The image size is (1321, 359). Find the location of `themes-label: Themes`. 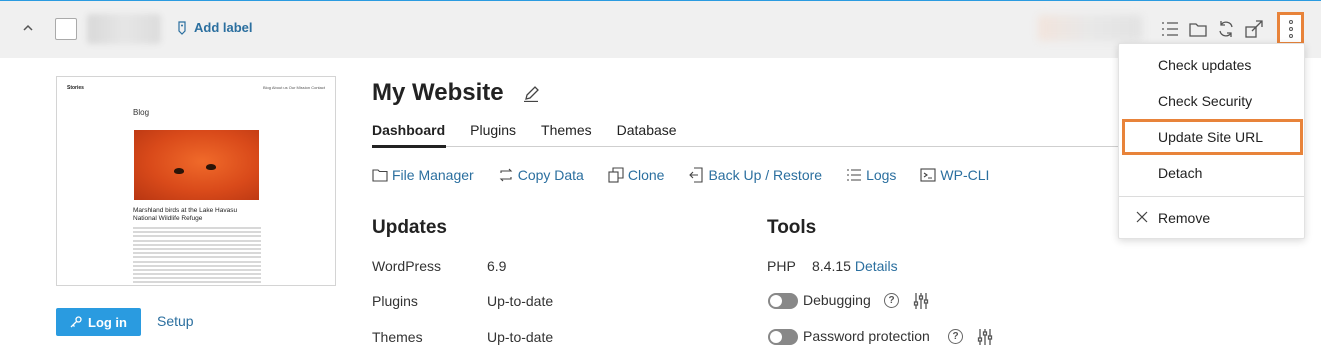

themes-label: Themes is located at coordinates (397, 337).